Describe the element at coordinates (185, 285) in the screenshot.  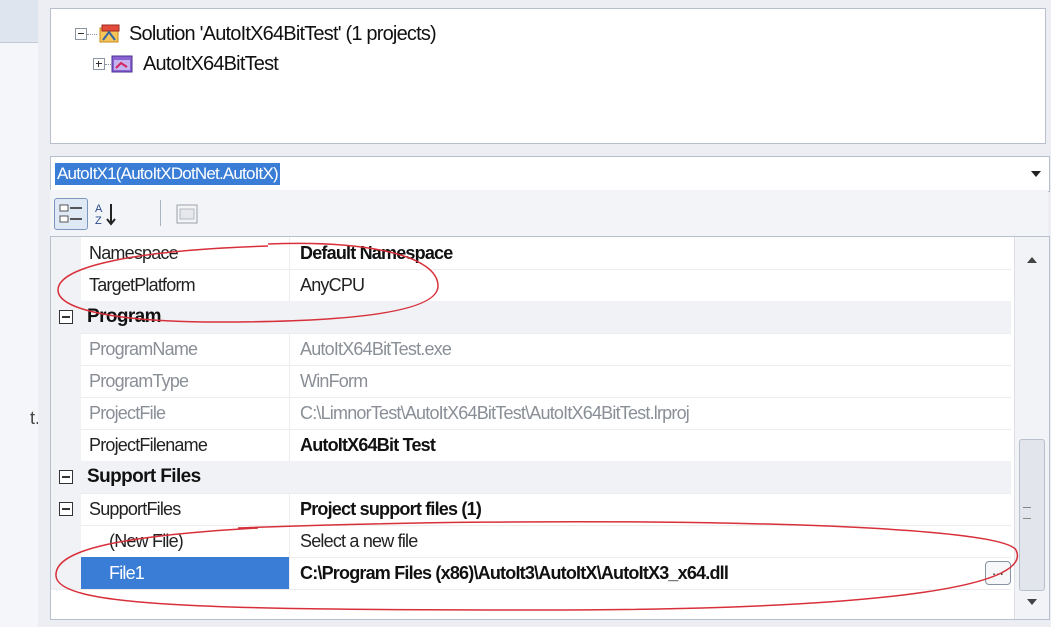
I see `property-name: TargetPlatform` at that location.